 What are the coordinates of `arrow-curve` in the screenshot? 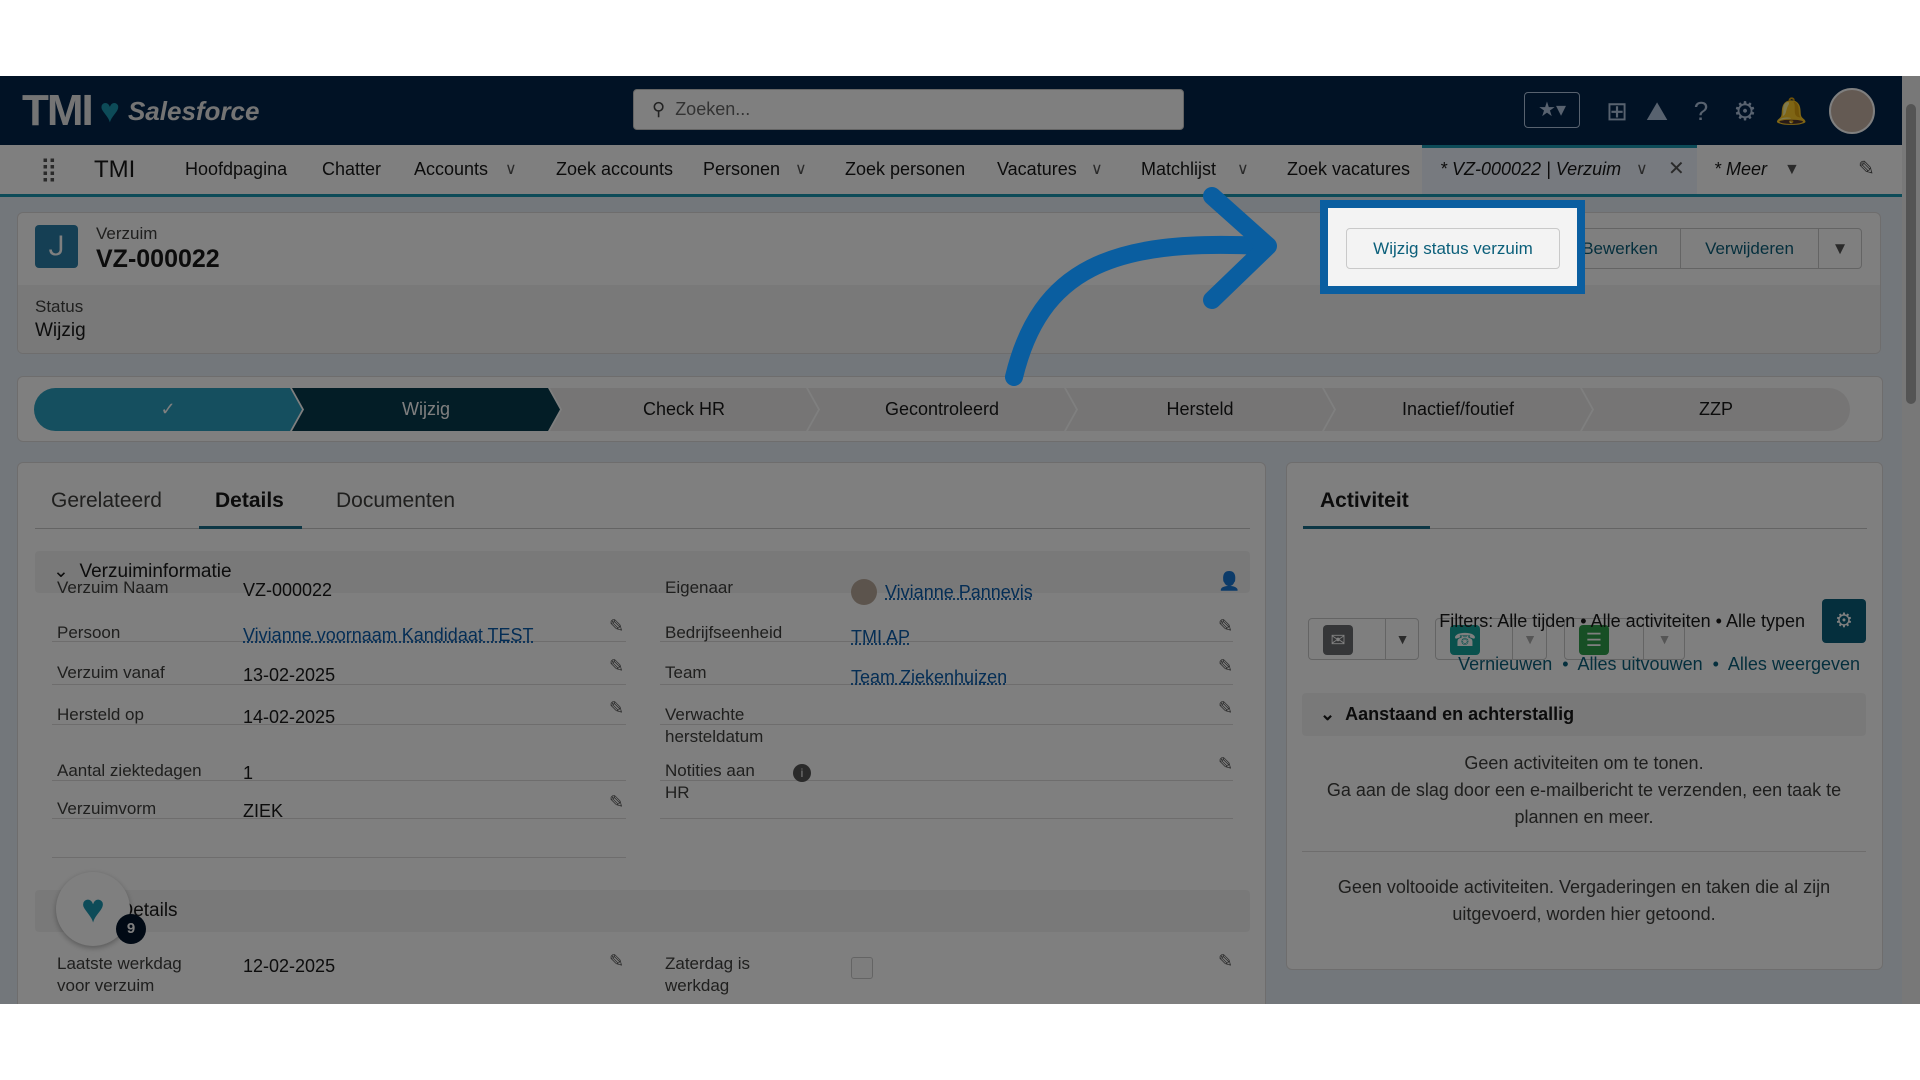 It's located at (1138, 310).